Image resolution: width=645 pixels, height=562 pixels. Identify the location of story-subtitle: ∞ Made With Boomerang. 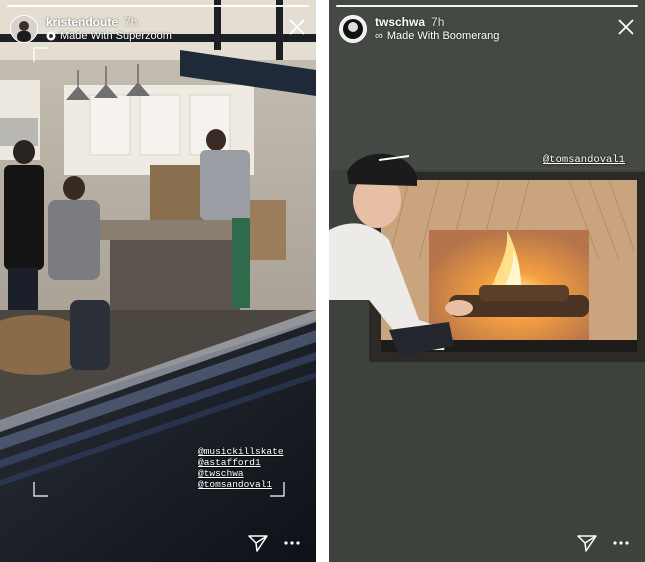
(437, 36).